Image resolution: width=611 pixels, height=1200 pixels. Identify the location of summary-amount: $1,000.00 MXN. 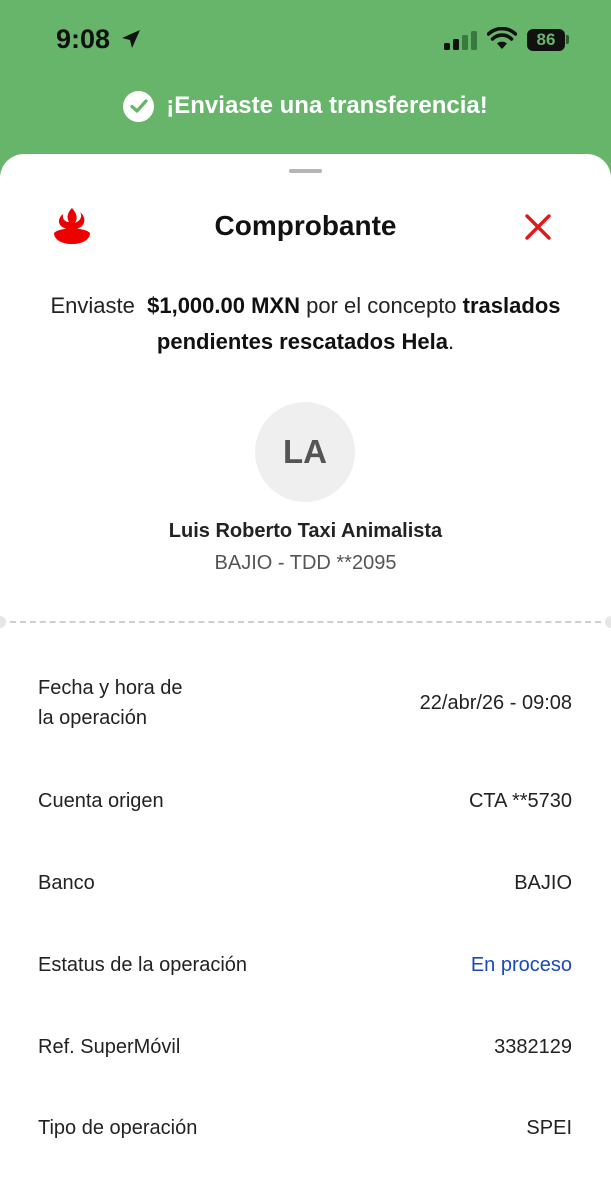
(223, 305).